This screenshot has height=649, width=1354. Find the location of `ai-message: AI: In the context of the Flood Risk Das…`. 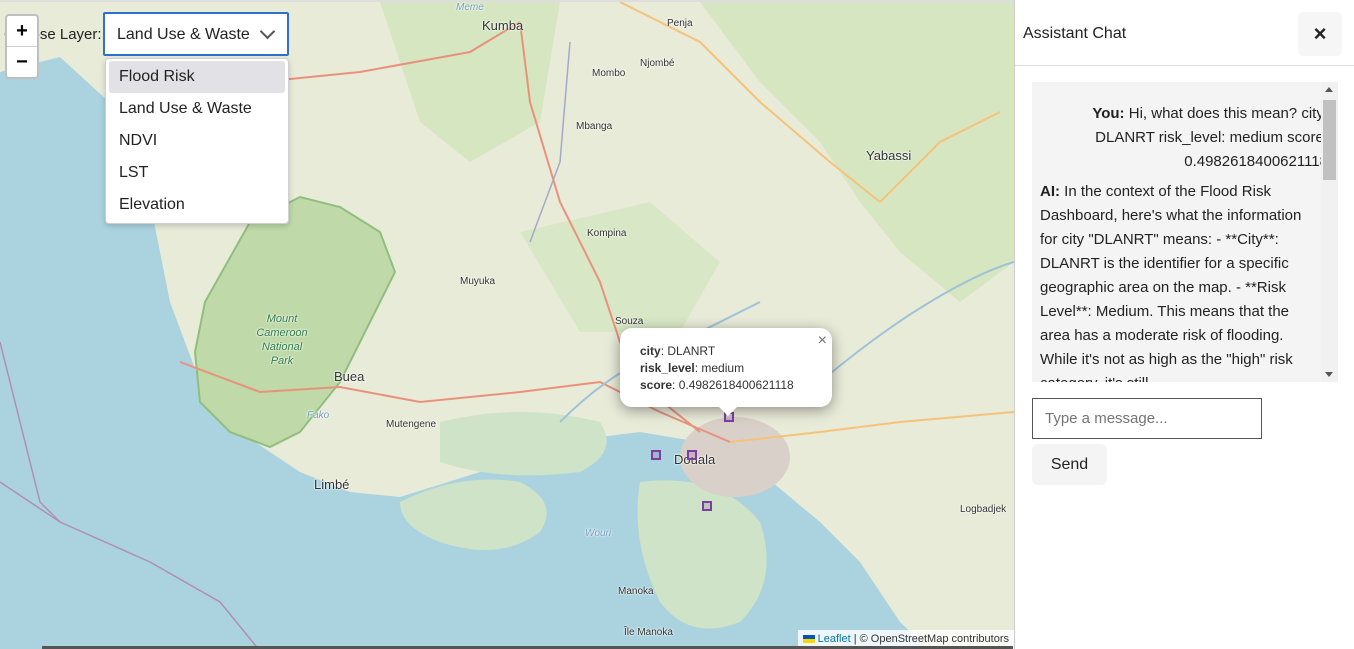

ai-message: AI: In the context of the Flood Risk Das… is located at coordinates (1176, 281).